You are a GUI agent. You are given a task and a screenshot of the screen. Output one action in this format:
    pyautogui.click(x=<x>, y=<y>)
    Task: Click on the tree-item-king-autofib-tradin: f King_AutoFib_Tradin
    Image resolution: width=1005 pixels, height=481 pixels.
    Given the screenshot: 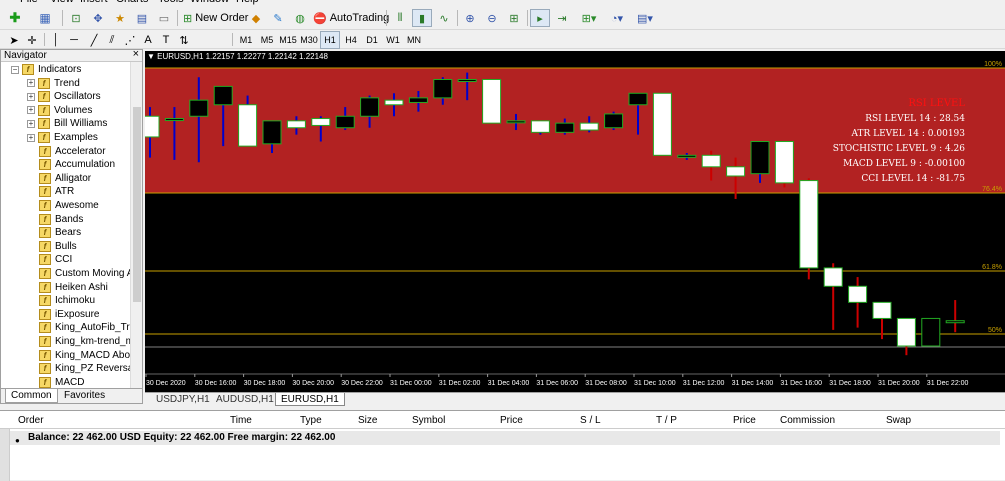 What is the action you would take?
    pyautogui.click(x=90, y=327)
    